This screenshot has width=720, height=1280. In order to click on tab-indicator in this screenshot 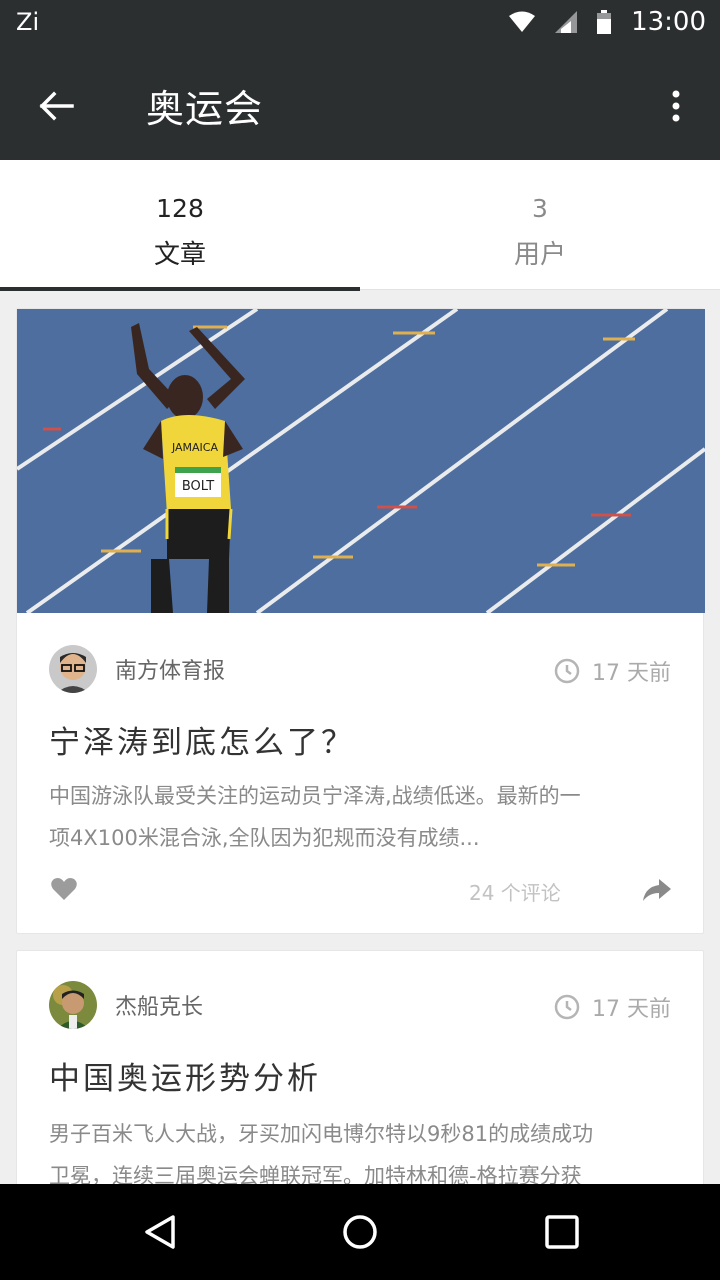, I will do `click(180, 289)`.